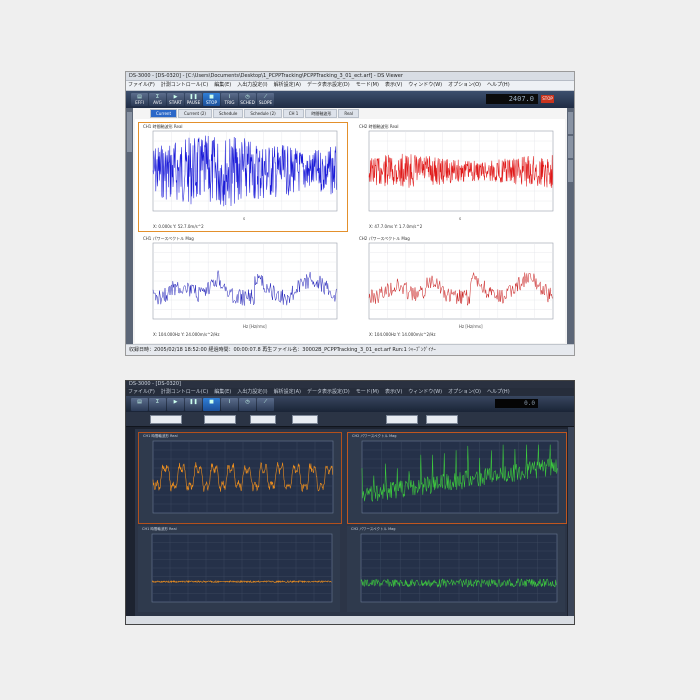 The height and width of the screenshot is (700, 700). I want to click on button-label: PAUSE, so click(193, 102).